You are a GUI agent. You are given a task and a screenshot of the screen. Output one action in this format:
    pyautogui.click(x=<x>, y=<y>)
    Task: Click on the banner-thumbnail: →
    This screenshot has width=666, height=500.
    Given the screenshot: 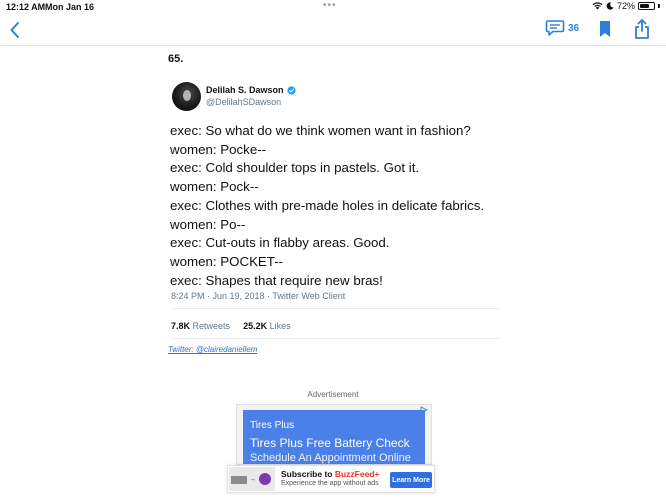 What is the action you would take?
    pyautogui.click(x=252, y=479)
    